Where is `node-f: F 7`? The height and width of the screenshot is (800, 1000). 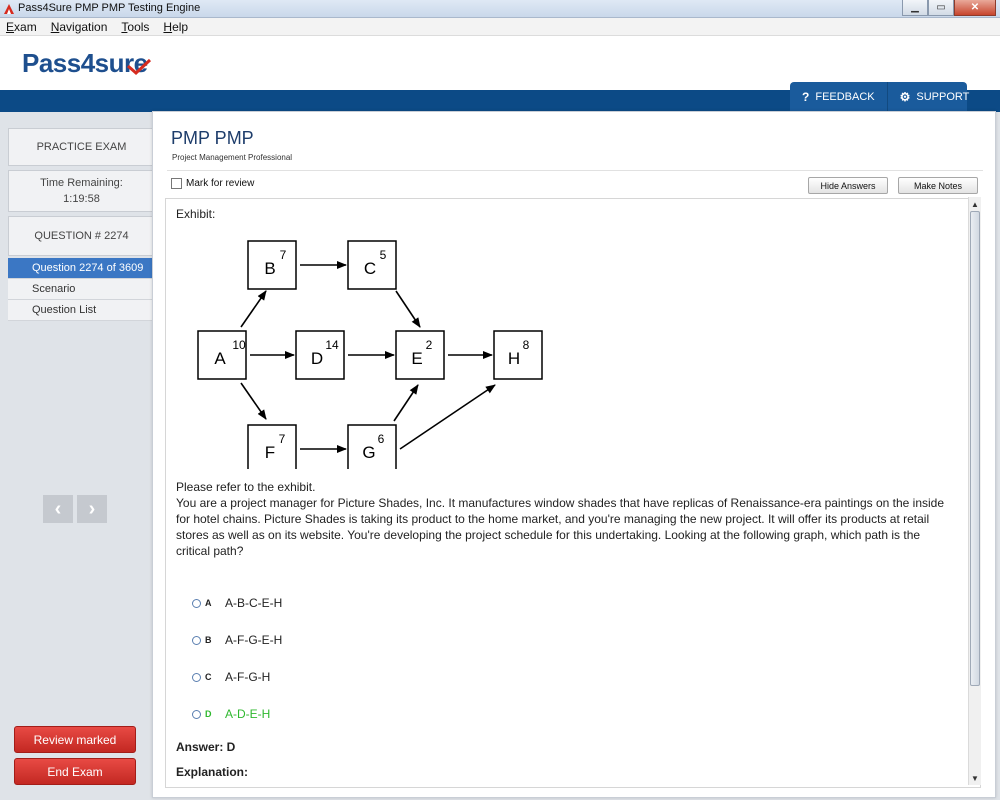
node-f: F 7 is located at coordinates (272, 446).